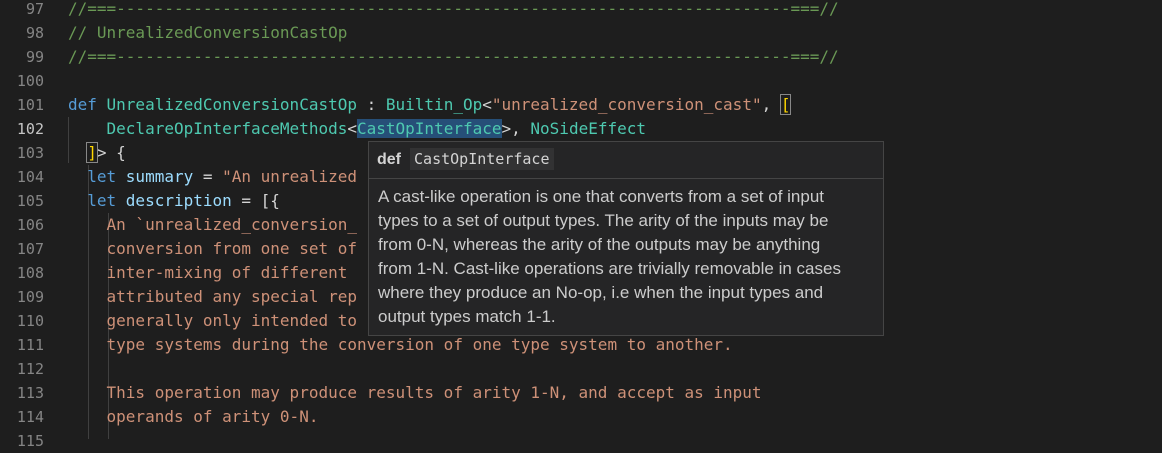  I want to click on code-token: description, so click(178, 200).